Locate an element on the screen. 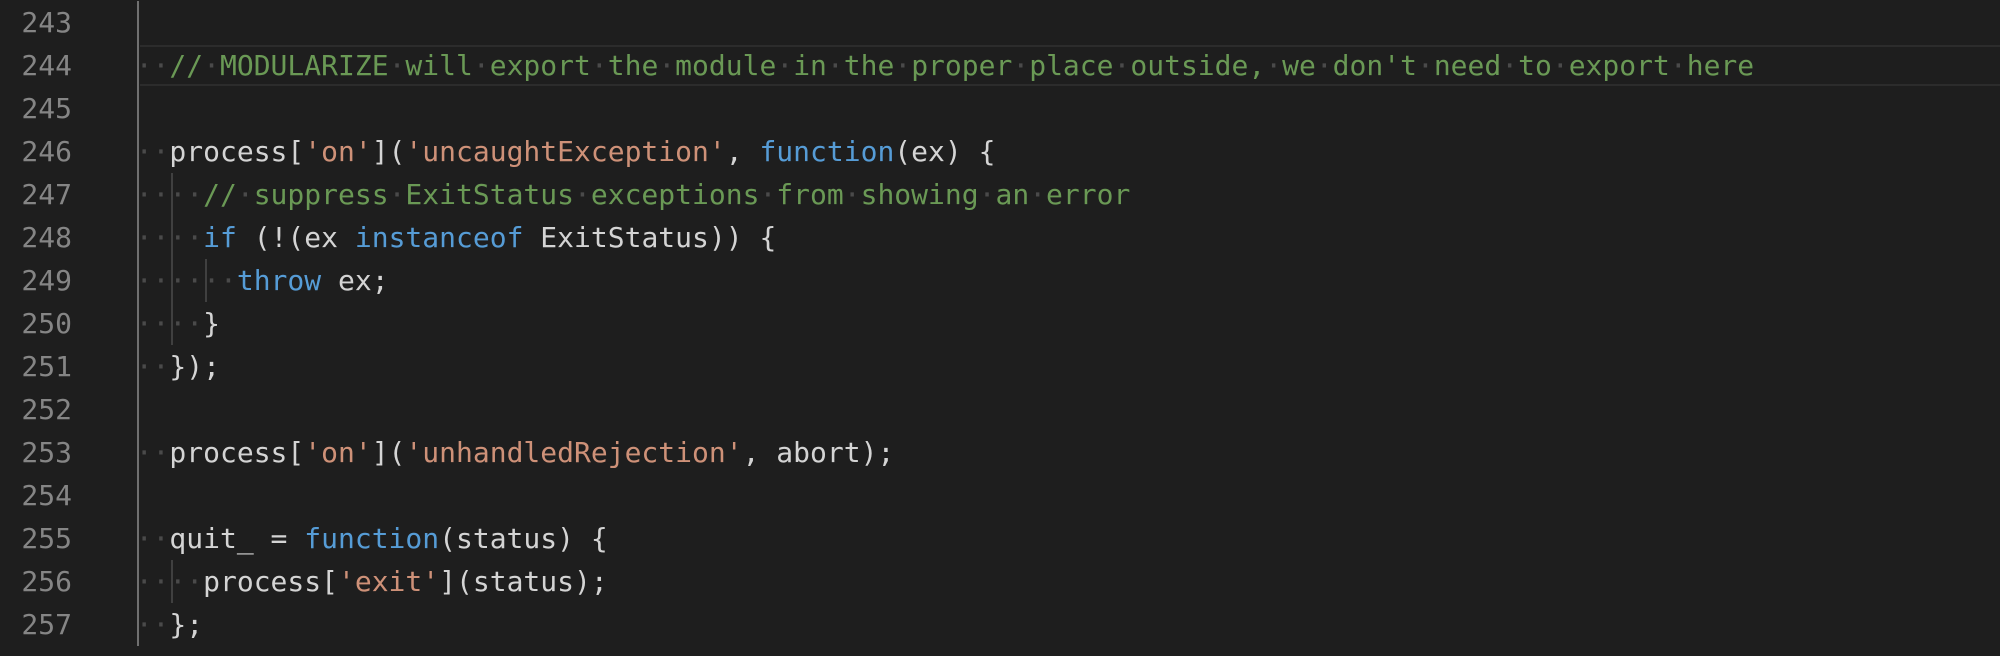  code-line: 257 ··}; is located at coordinates (1000, 624).